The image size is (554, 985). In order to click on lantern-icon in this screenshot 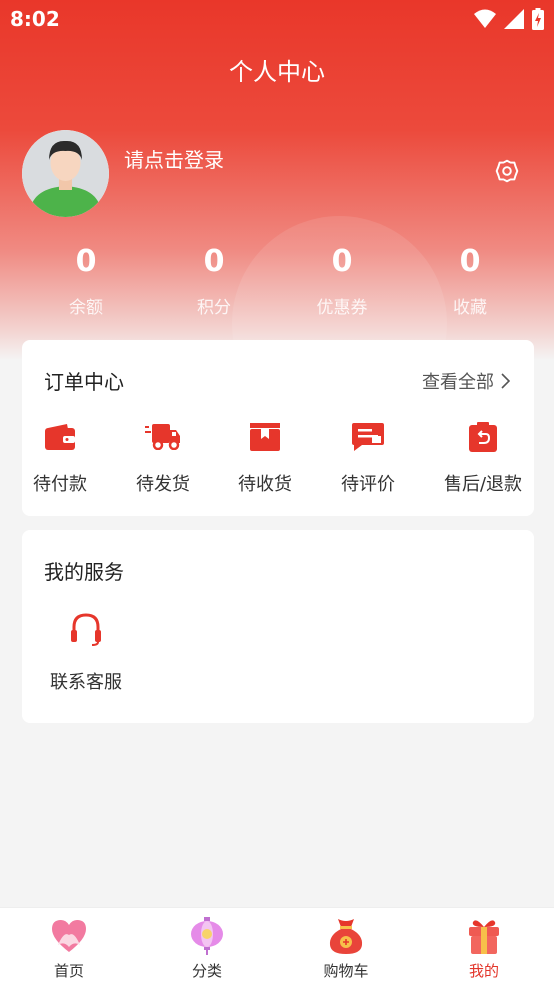, I will do `click(207, 936)`.